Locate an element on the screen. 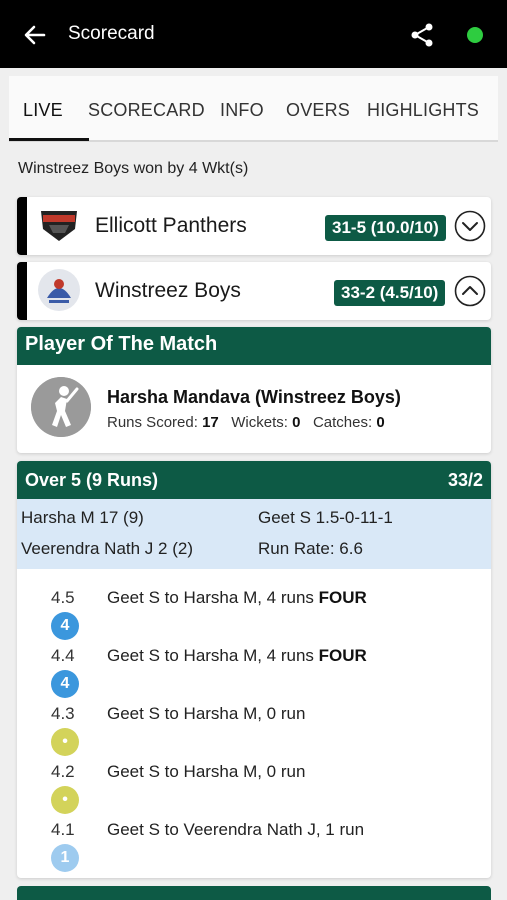  over-title: Over 5 (9 Runs) is located at coordinates (92, 480).